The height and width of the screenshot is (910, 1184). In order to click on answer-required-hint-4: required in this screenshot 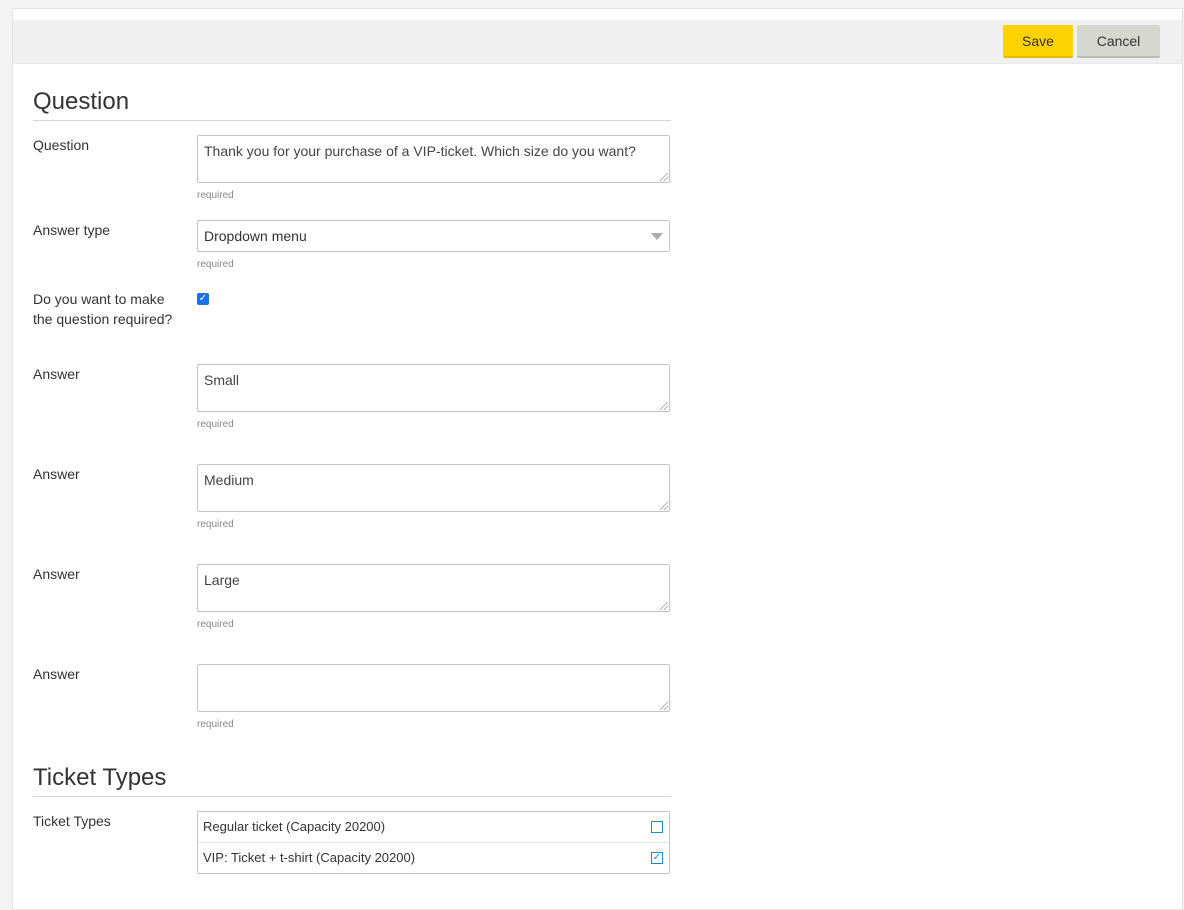, I will do `click(215, 724)`.